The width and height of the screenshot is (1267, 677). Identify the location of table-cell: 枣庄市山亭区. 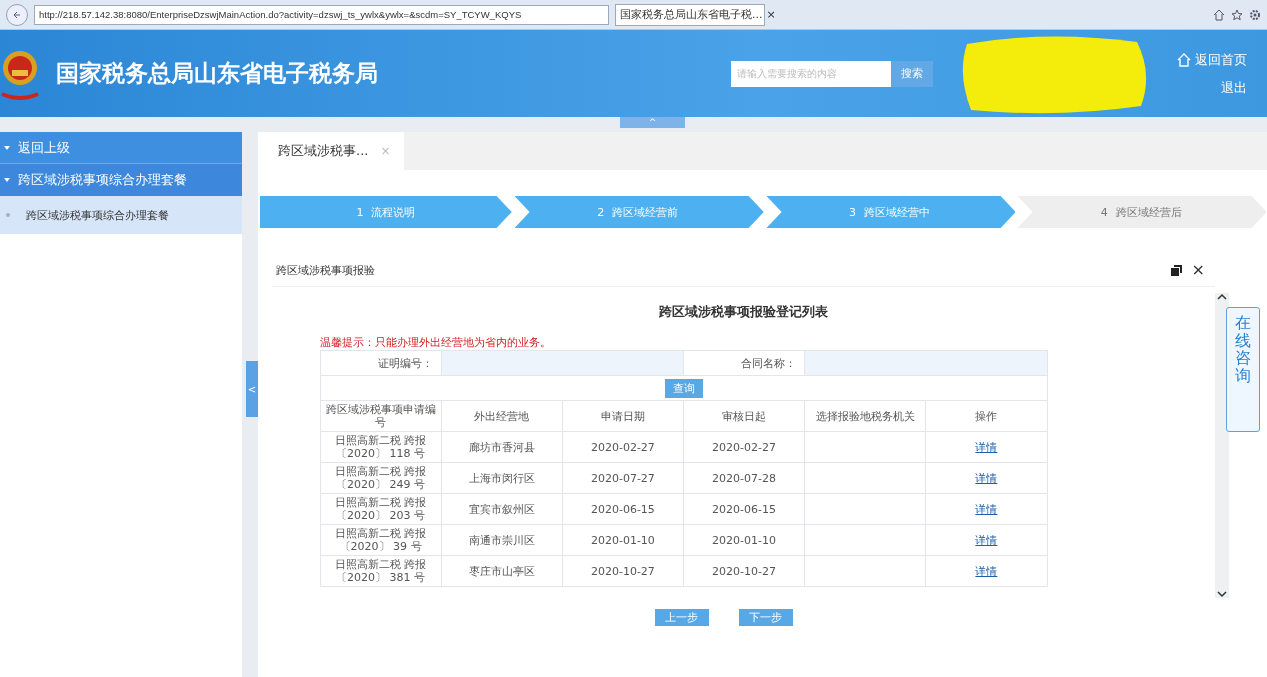
(502, 571).